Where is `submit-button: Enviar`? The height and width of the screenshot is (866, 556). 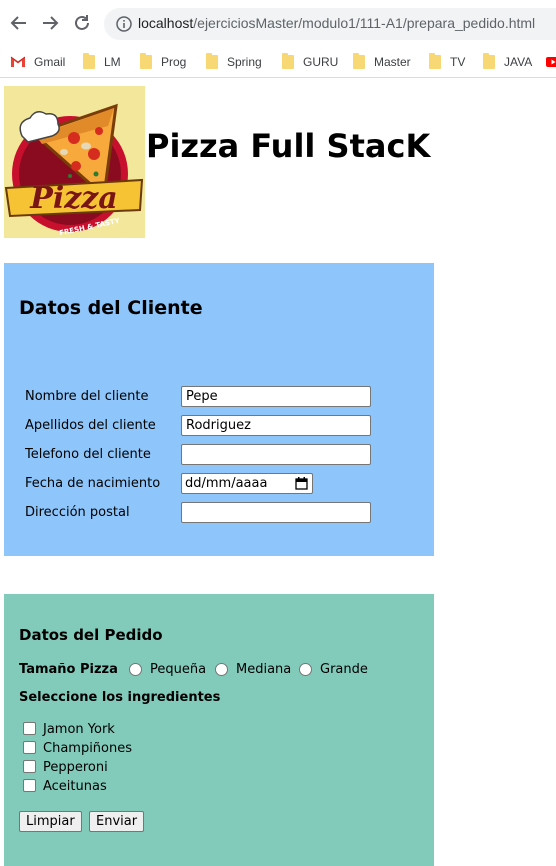 submit-button: Enviar is located at coordinates (117, 821).